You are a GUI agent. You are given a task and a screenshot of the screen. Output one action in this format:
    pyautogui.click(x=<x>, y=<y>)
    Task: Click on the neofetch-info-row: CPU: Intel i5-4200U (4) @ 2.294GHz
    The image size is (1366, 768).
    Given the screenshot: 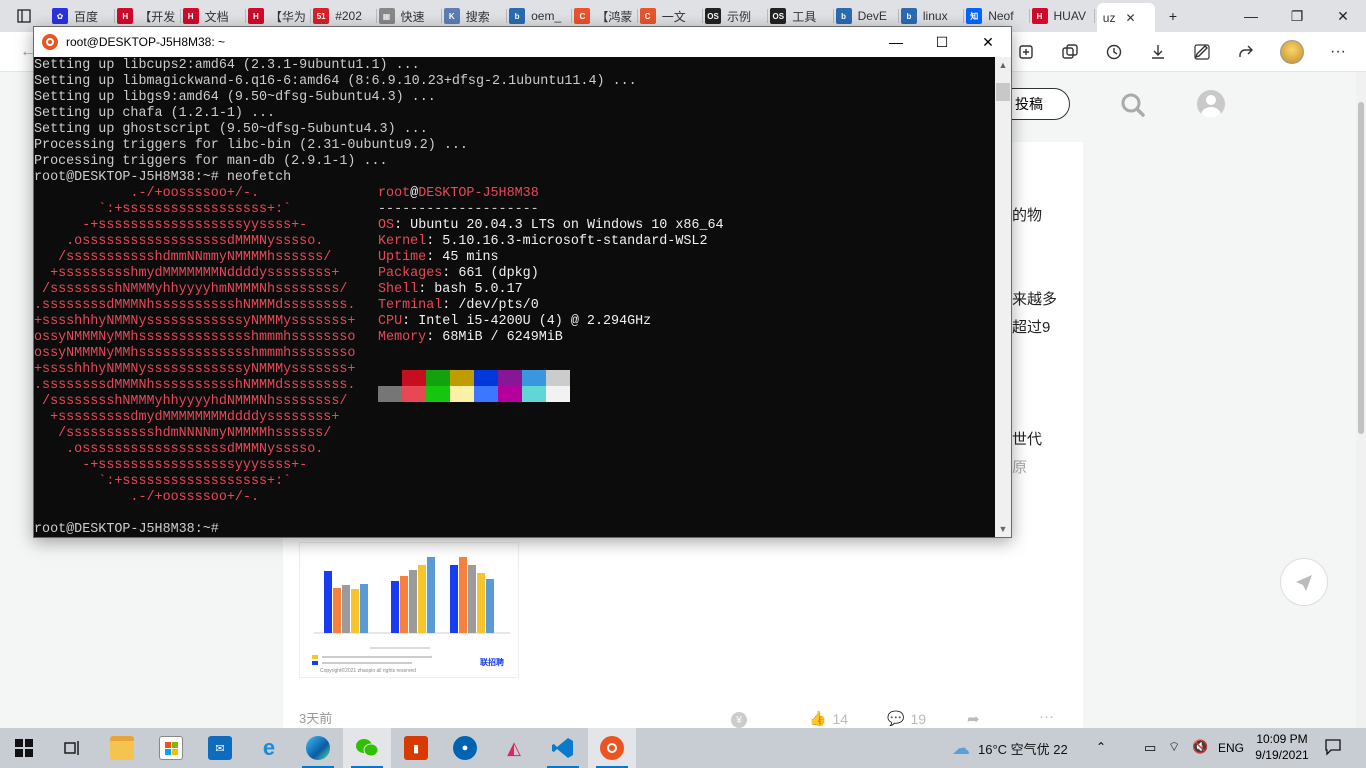 What is the action you would take?
    pyautogui.click(x=514, y=322)
    